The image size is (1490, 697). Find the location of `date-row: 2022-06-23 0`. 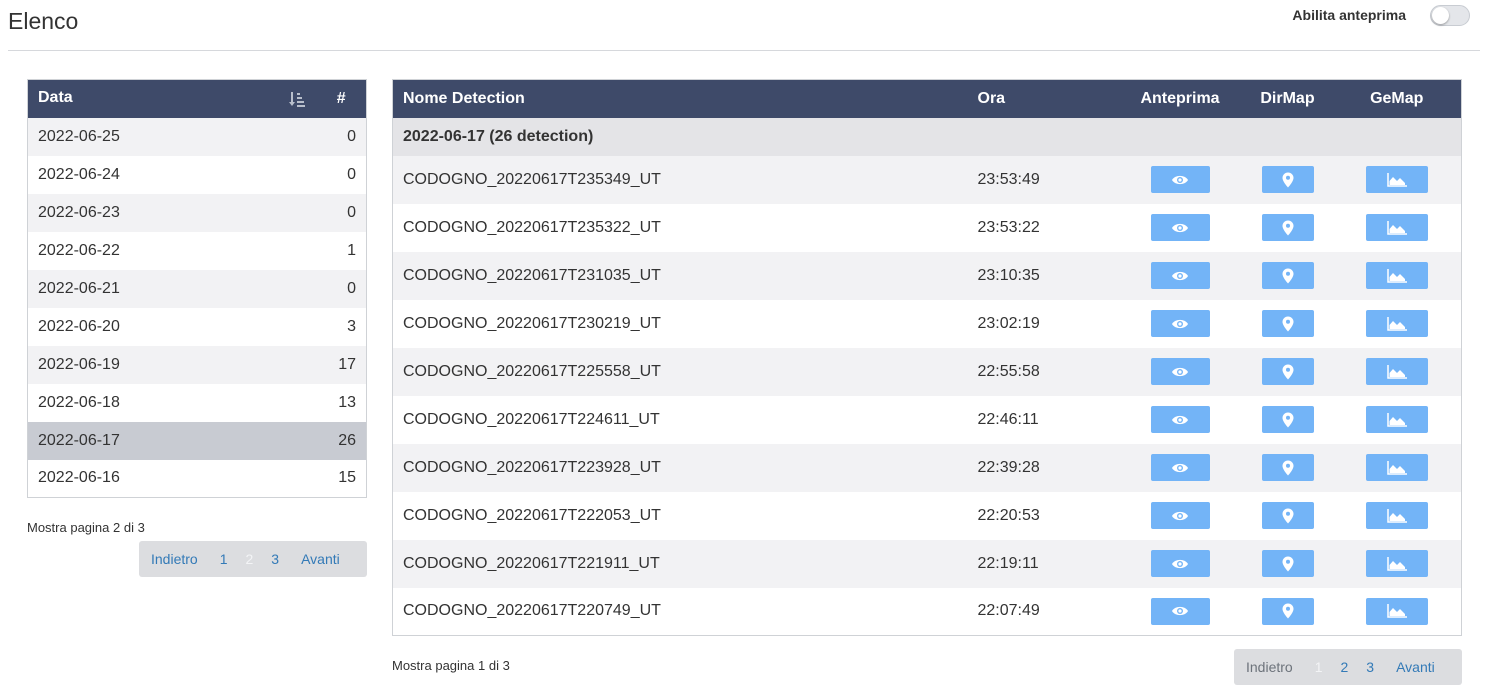

date-row: 2022-06-23 0 is located at coordinates (197, 212).